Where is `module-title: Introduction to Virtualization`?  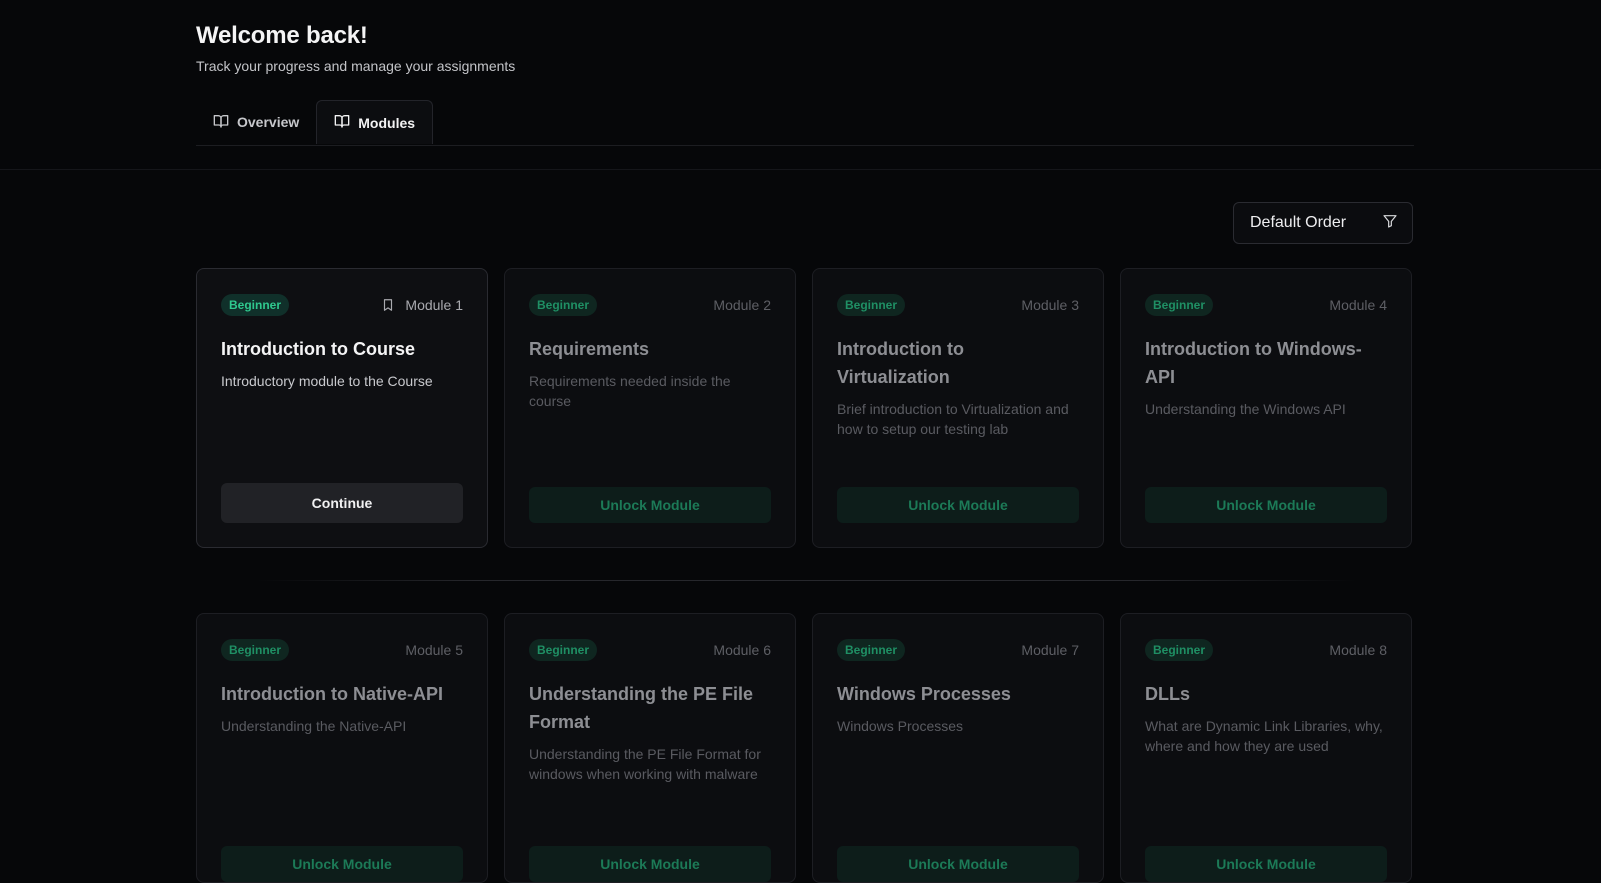
module-title: Introduction to Virtualization is located at coordinates (900, 363).